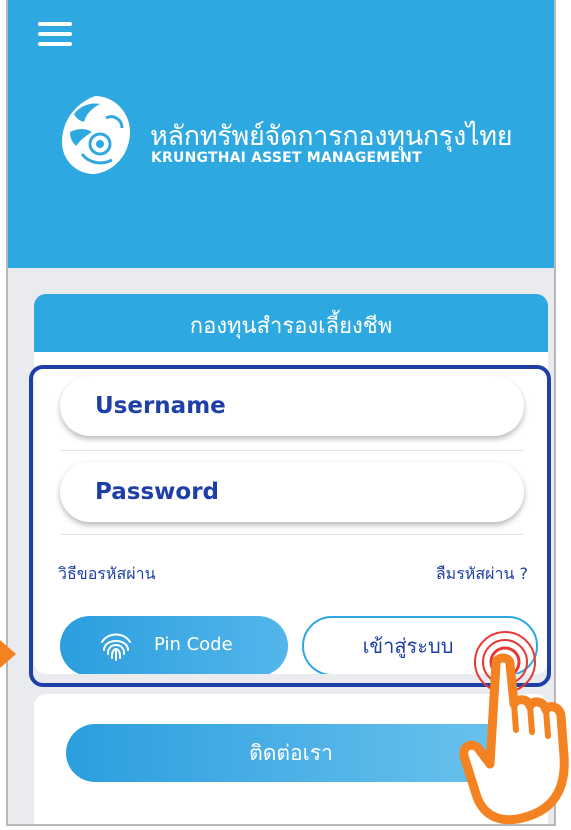 The image size is (571, 830). Describe the element at coordinates (292, 492) in the screenshot. I see `password-input: Password` at that location.